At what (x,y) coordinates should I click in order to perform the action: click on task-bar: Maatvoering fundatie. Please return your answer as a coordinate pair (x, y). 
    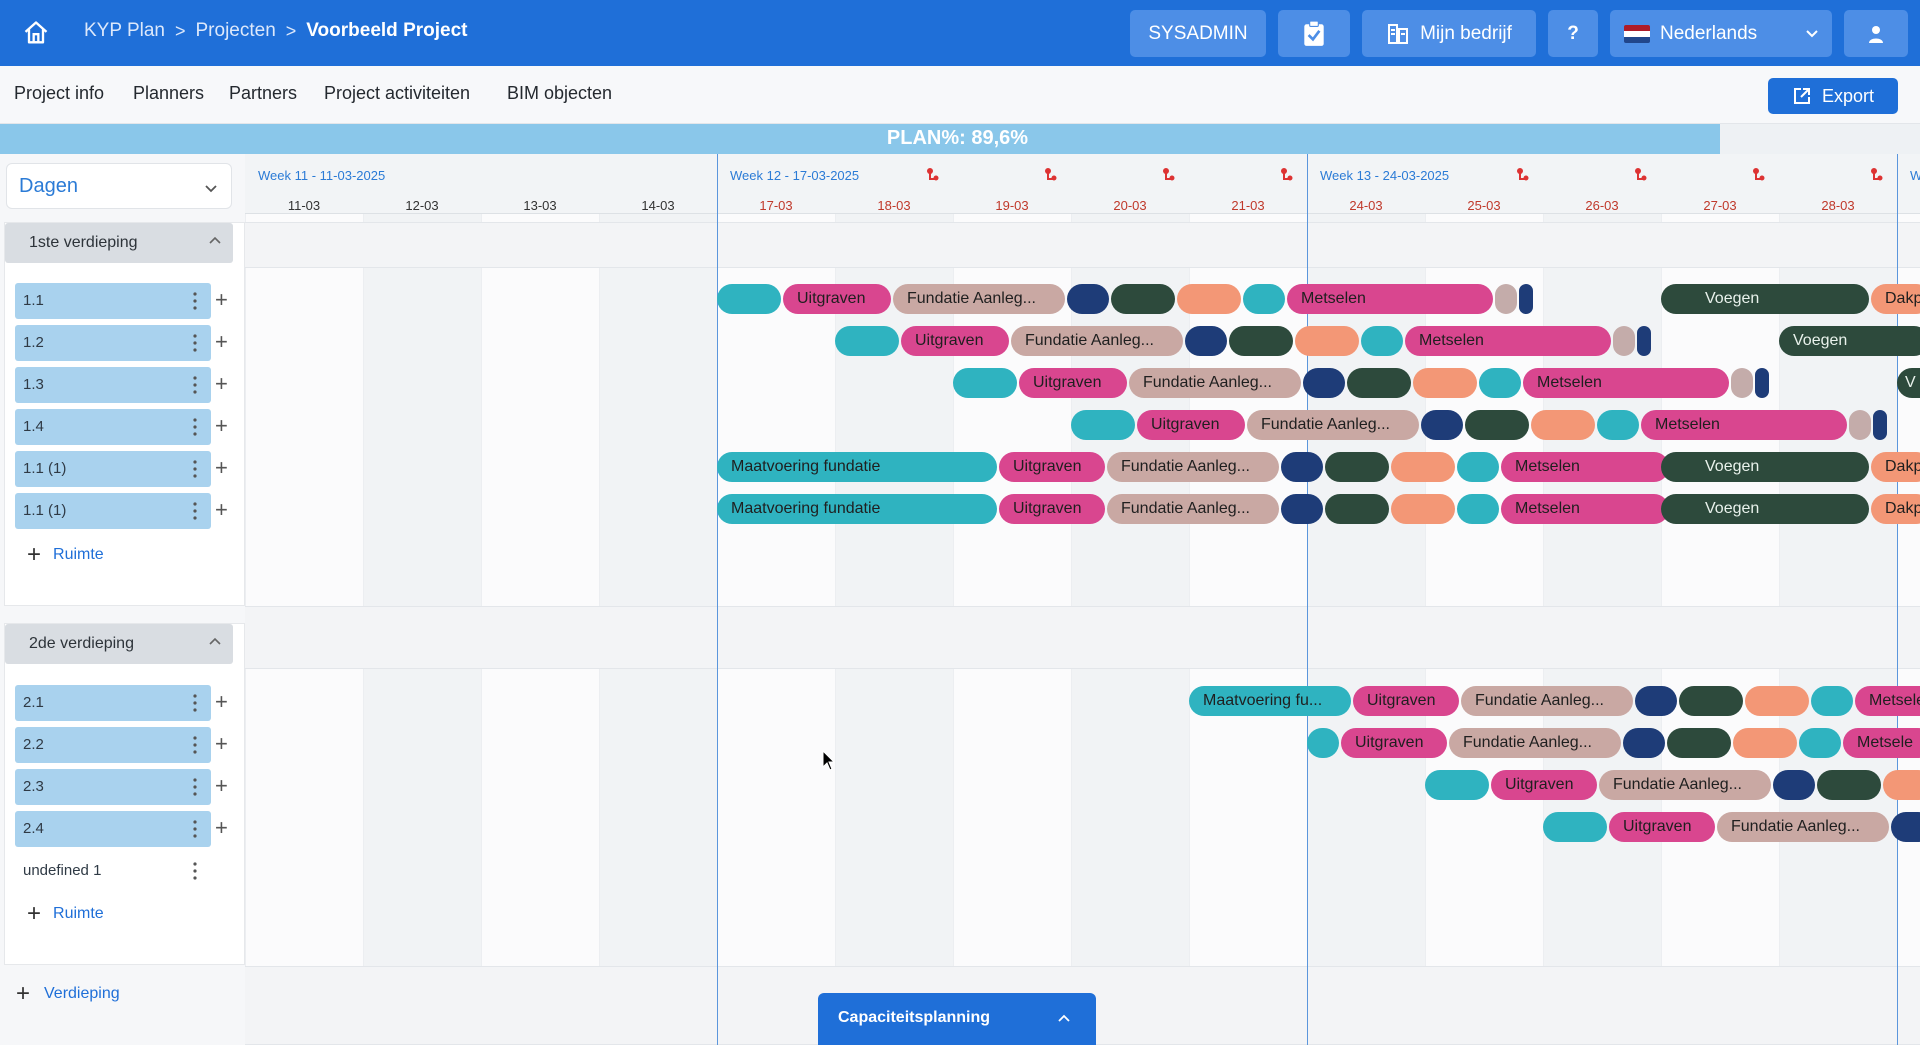
    Looking at the image, I should click on (857, 467).